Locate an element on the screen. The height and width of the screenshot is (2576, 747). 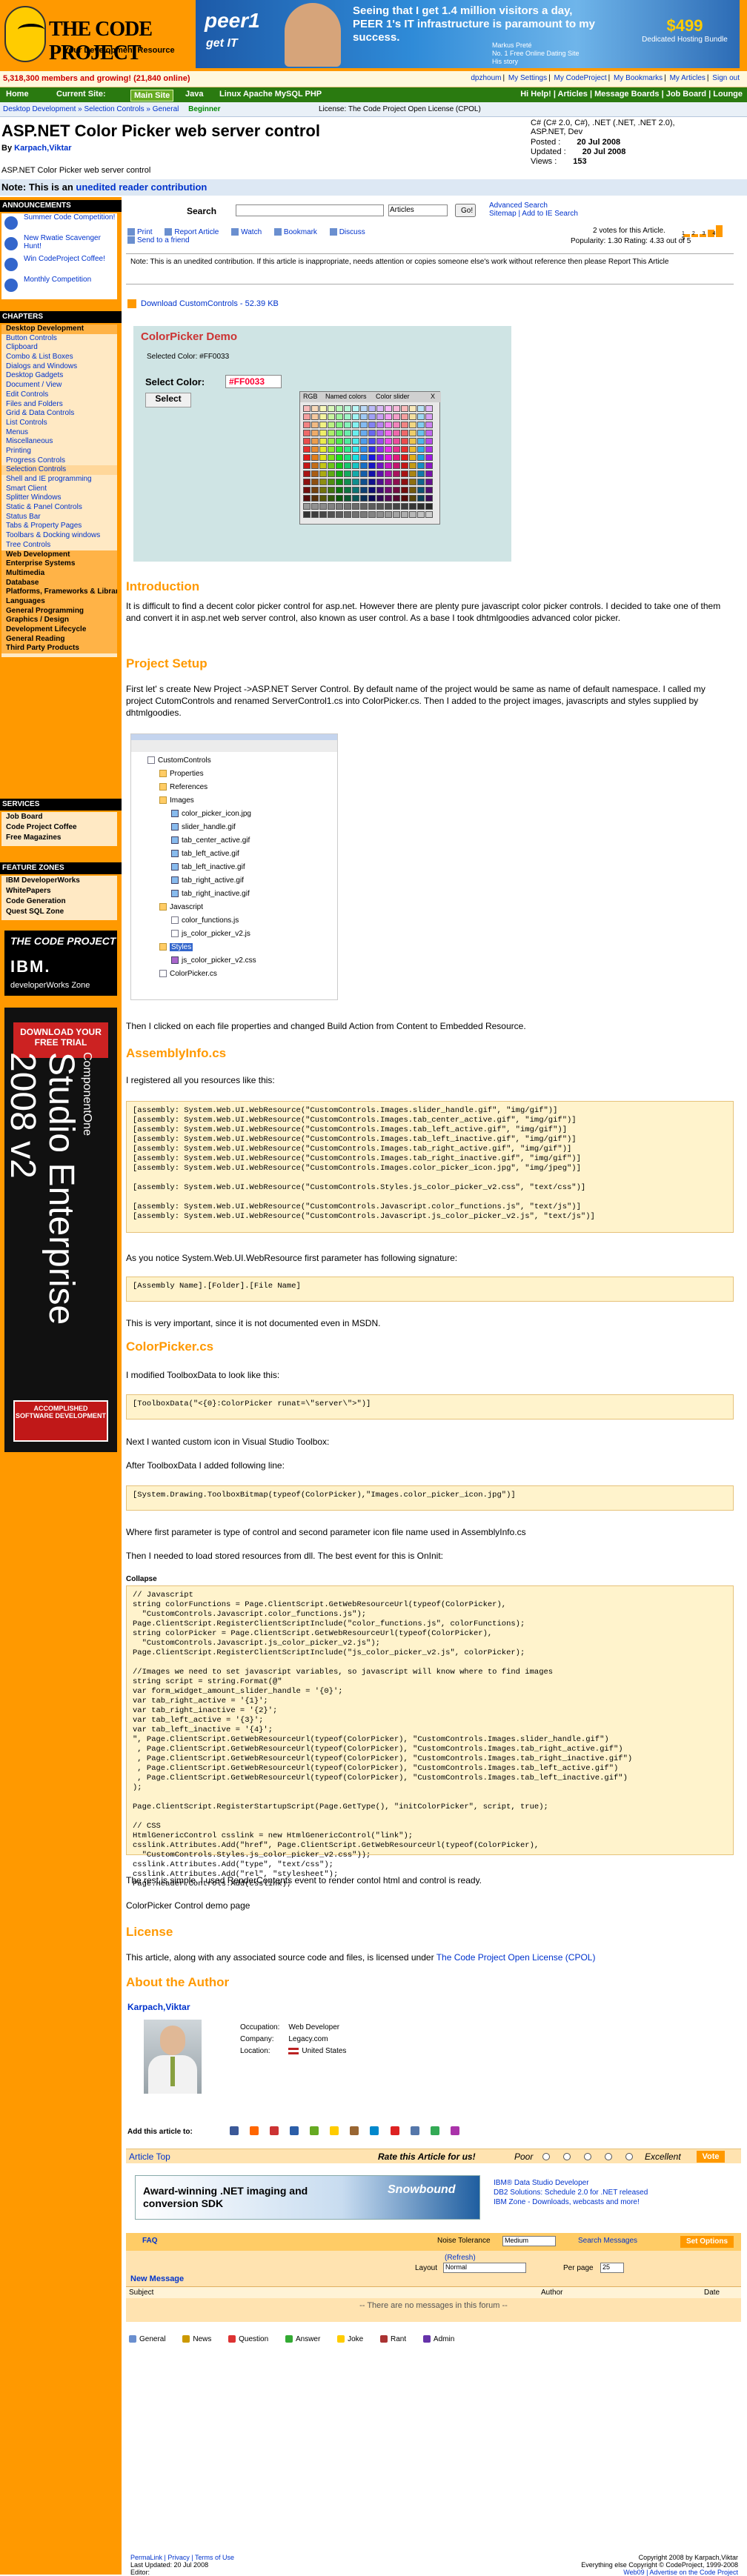
user-link-mycodeproject: My CodeProject is located at coordinates (580, 78).